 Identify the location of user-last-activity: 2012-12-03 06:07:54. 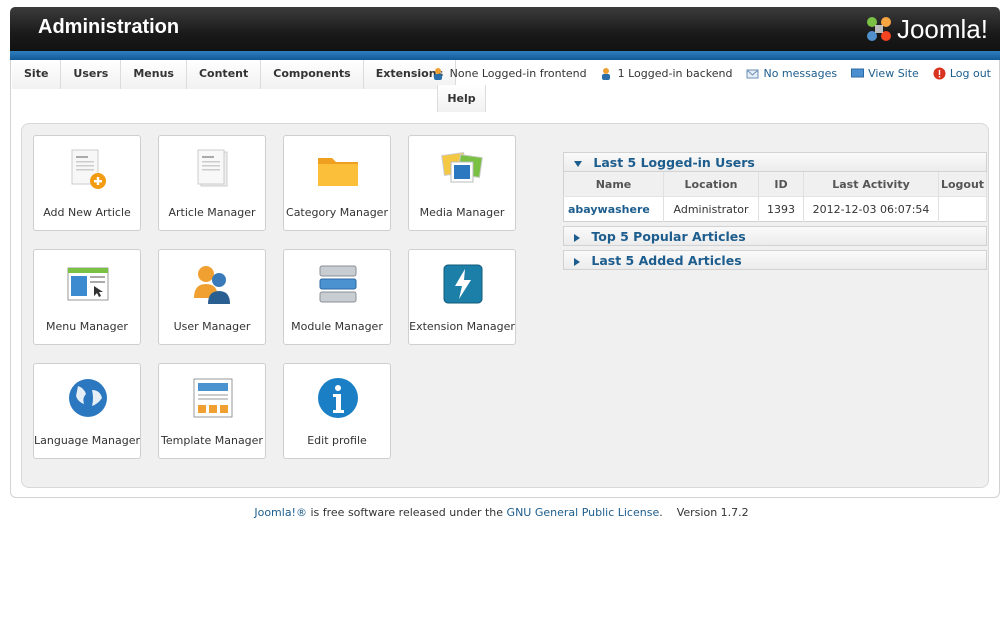
(871, 209).